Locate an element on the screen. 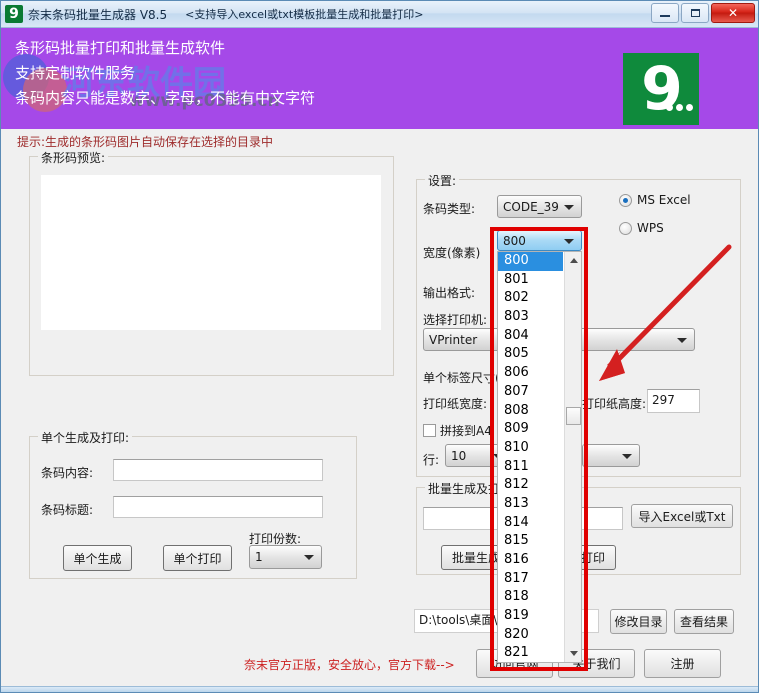 This screenshot has height=693, width=759. dropdown-item: 814 is located at coordinates (530, 523).